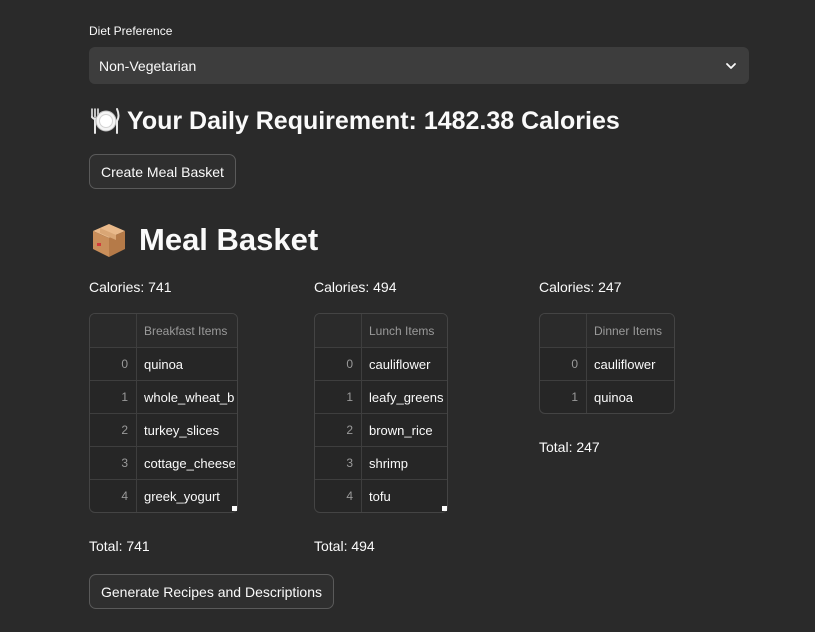 This screenshot has height=632, width=815. What do you see at coordinates (186, 463) in the screenshot?
I see `item-cell: cottage_cheese` at bounding box center [186, 463].